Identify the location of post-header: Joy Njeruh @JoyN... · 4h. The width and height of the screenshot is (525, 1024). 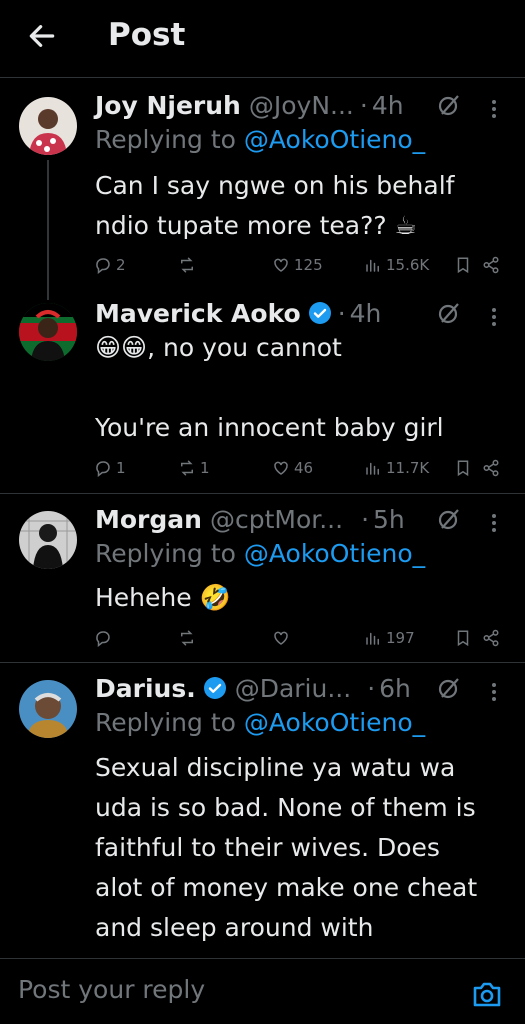
(249, 105).